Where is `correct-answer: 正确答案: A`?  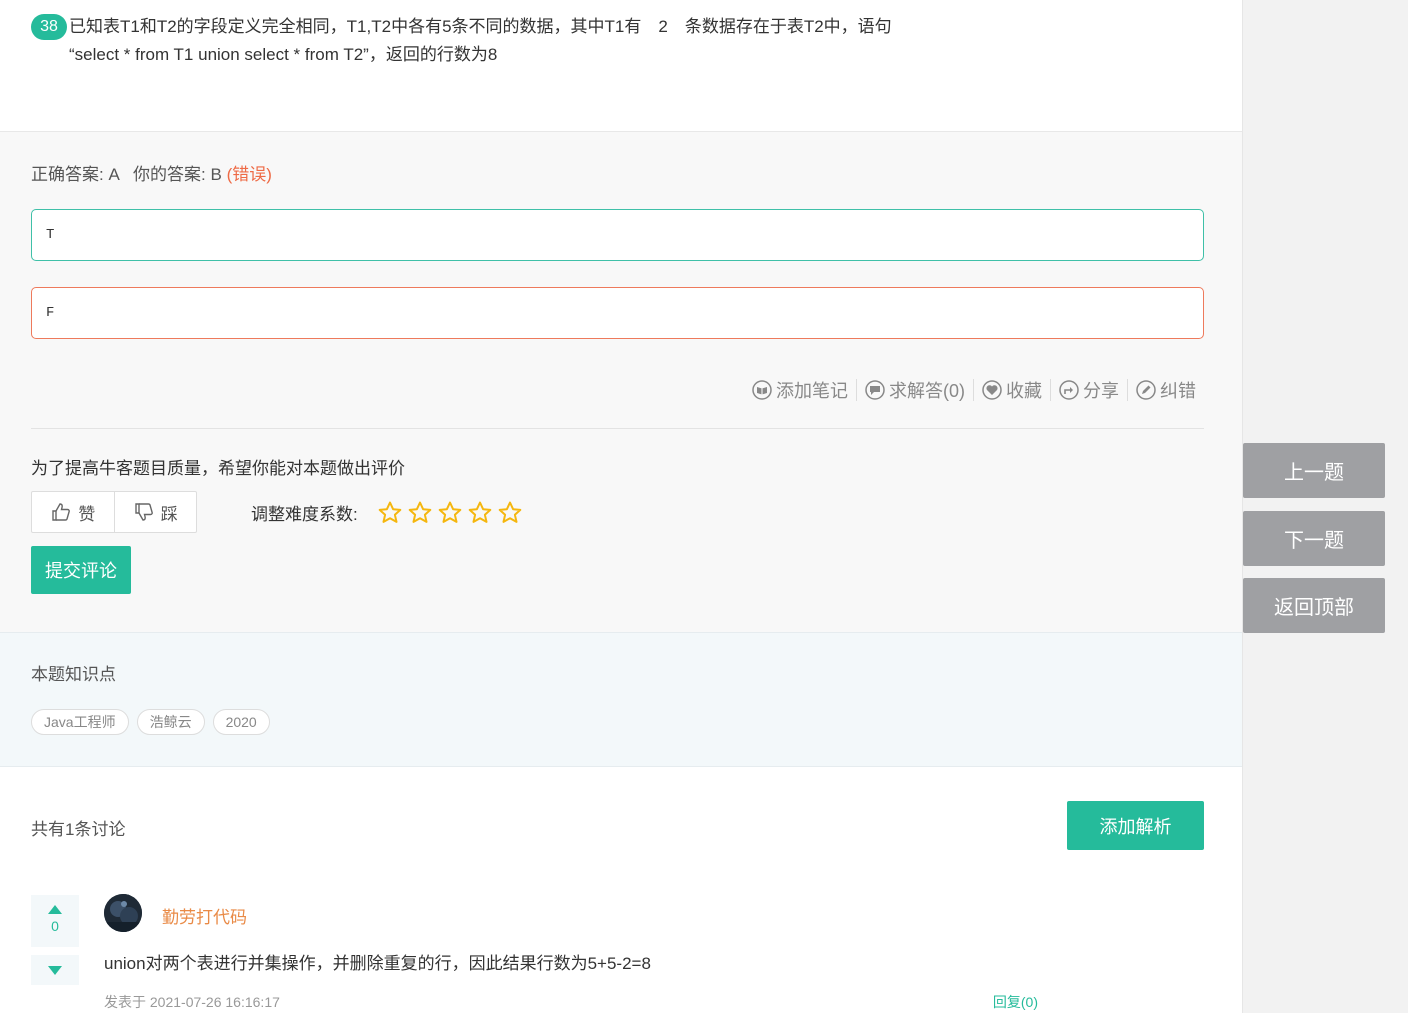 correct-answer: 正确答案: A is located at coordinates (75, 174).